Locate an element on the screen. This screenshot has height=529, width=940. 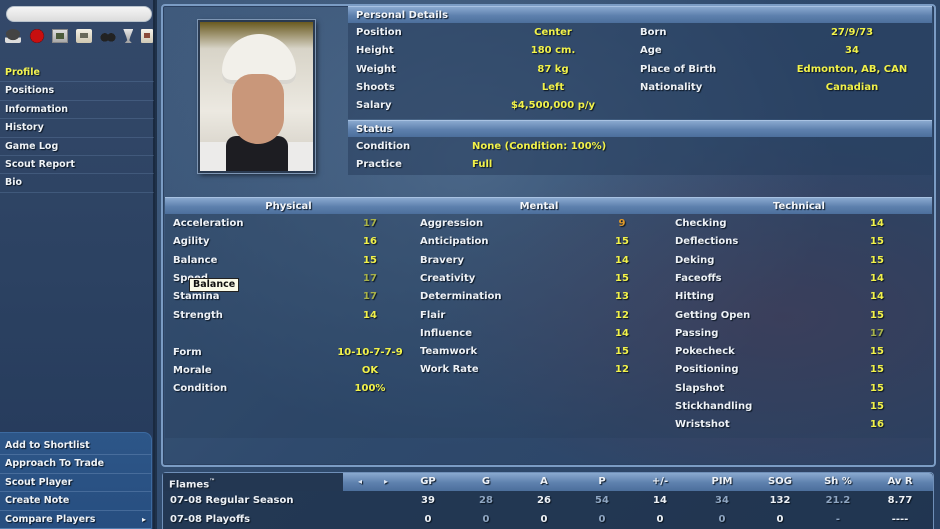
col-header-g: G is located at coordinates (486, 482).